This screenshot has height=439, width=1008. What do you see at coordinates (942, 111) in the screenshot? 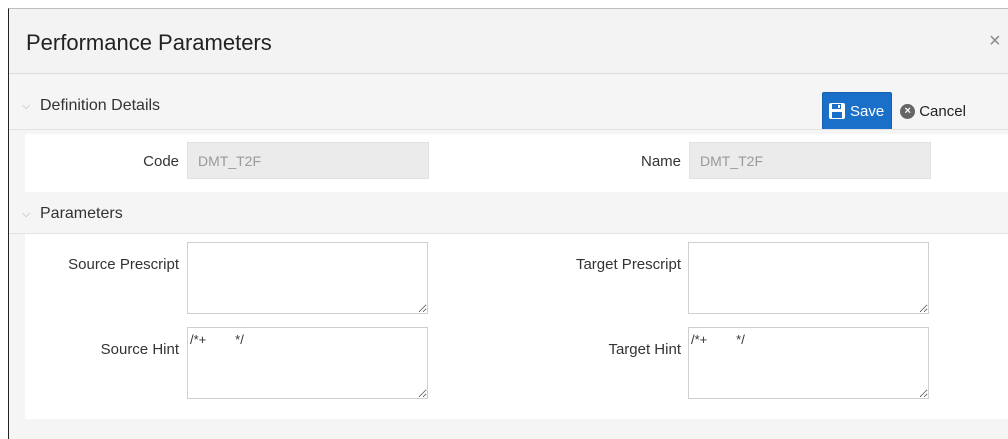
I see `cancel-button-label: Cancel` at bounding box center [942, 111].